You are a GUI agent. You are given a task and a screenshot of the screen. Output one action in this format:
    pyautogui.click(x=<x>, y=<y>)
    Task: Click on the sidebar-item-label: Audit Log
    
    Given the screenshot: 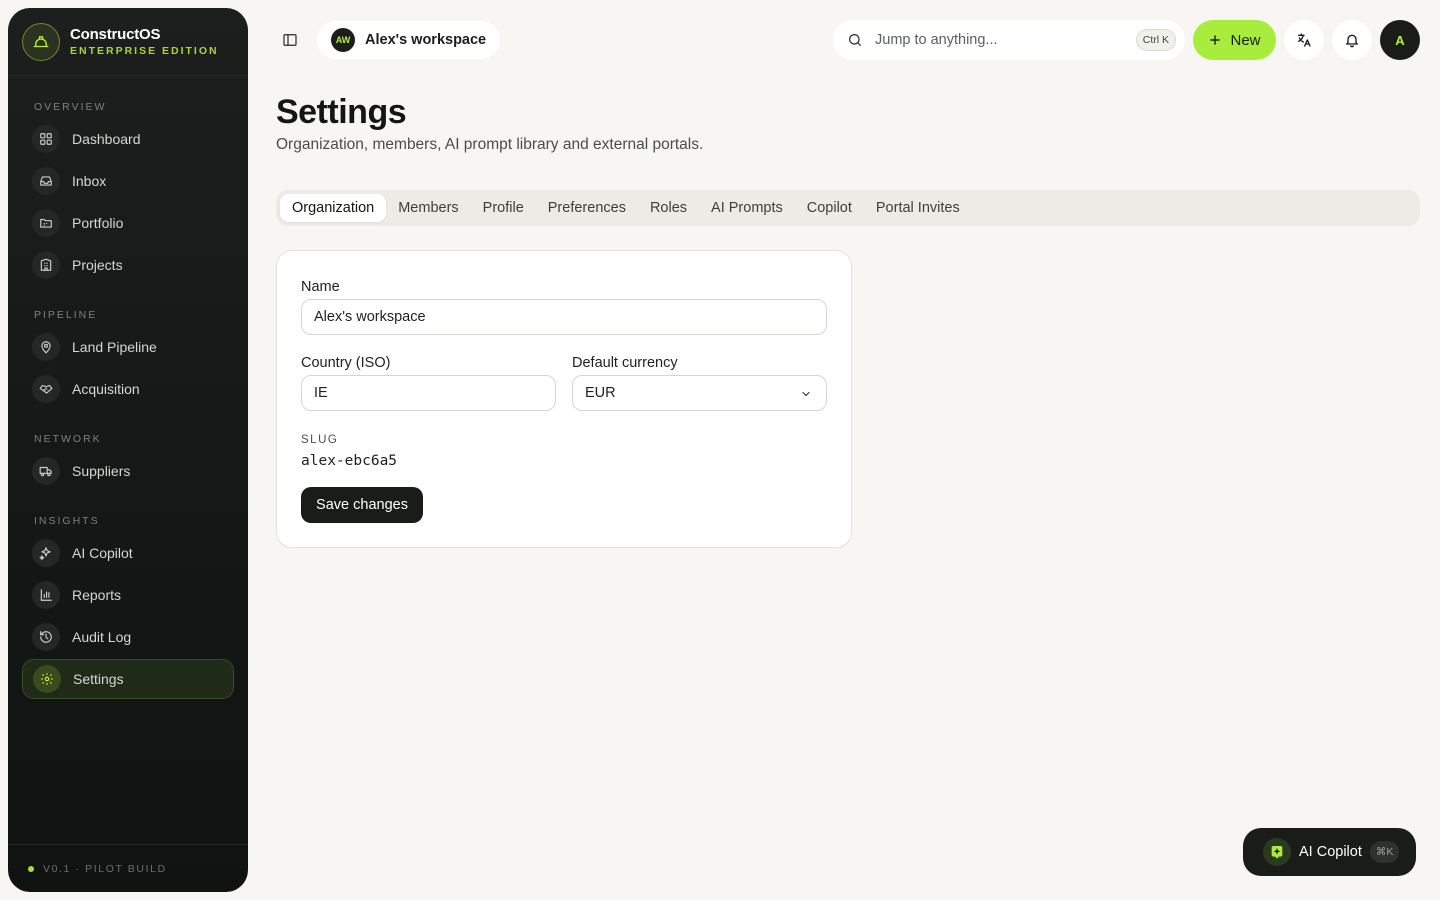 What is the action you would take?
    pyautogui.click(x=102, y=637)
    